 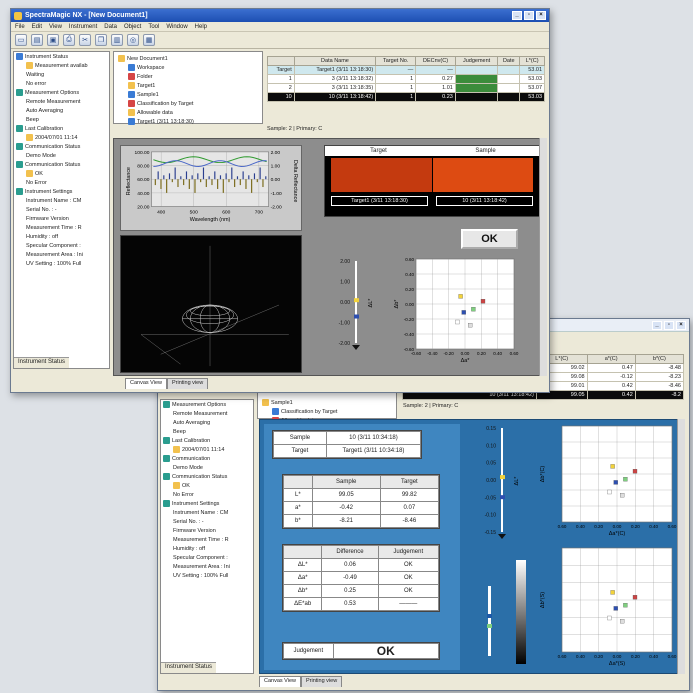 What do you see at coordinates (61, 173) in the screenshot?
I see `tree-item: OK` at bounding box center [61, 173].